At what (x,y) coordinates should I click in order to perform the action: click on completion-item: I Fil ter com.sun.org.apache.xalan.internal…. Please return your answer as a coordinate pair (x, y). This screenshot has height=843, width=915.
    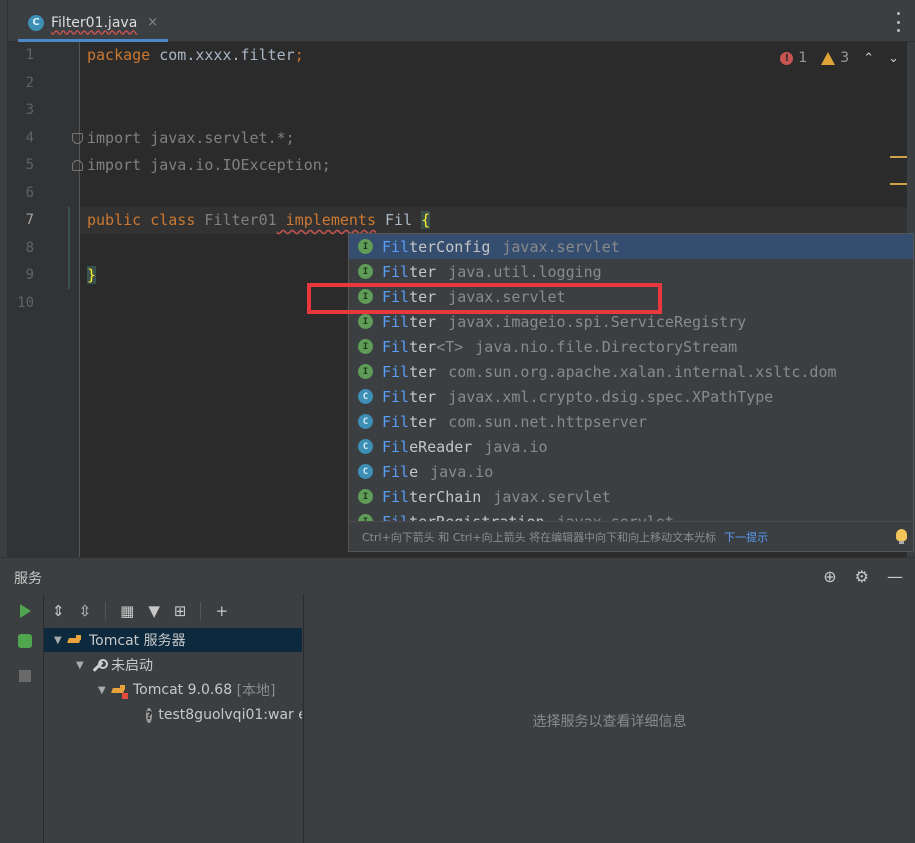
    Looking at the image, I should click on (631, 371).